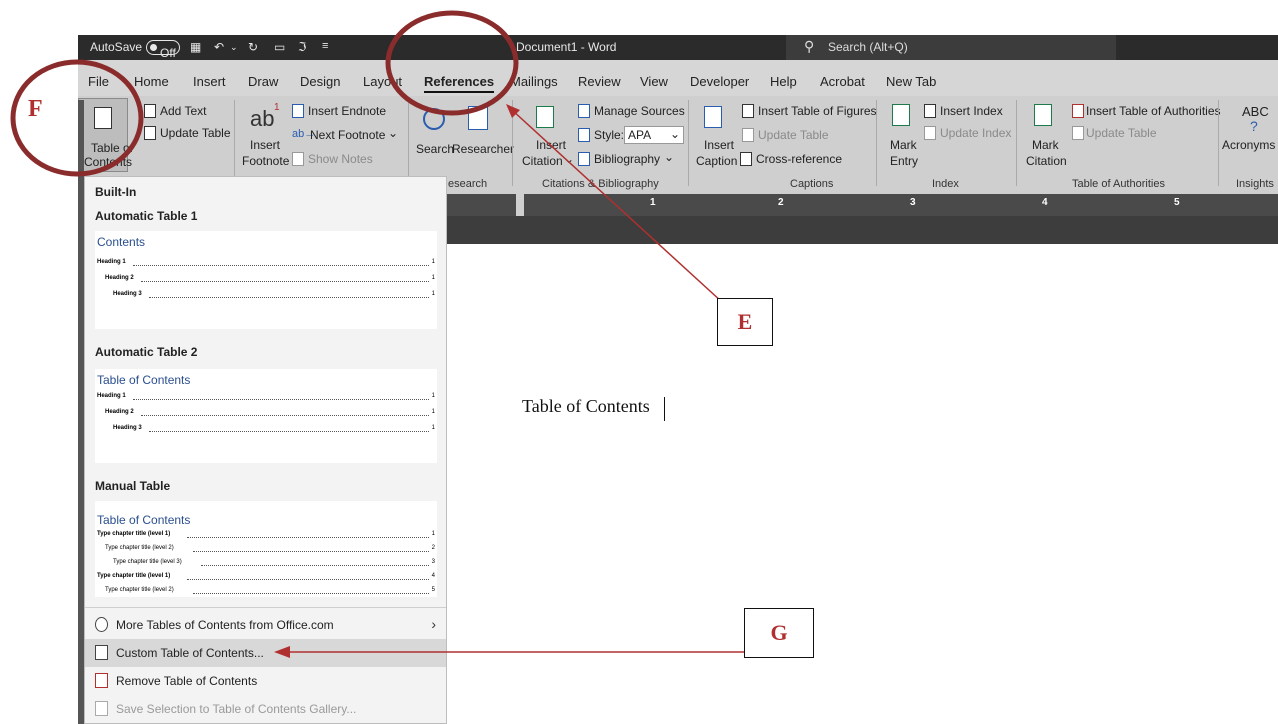 This screenshot has width=1278, height=724. Describe the element at coordinates (452, 63) in the screenshot. I see `annotation-circle-e` at that location.